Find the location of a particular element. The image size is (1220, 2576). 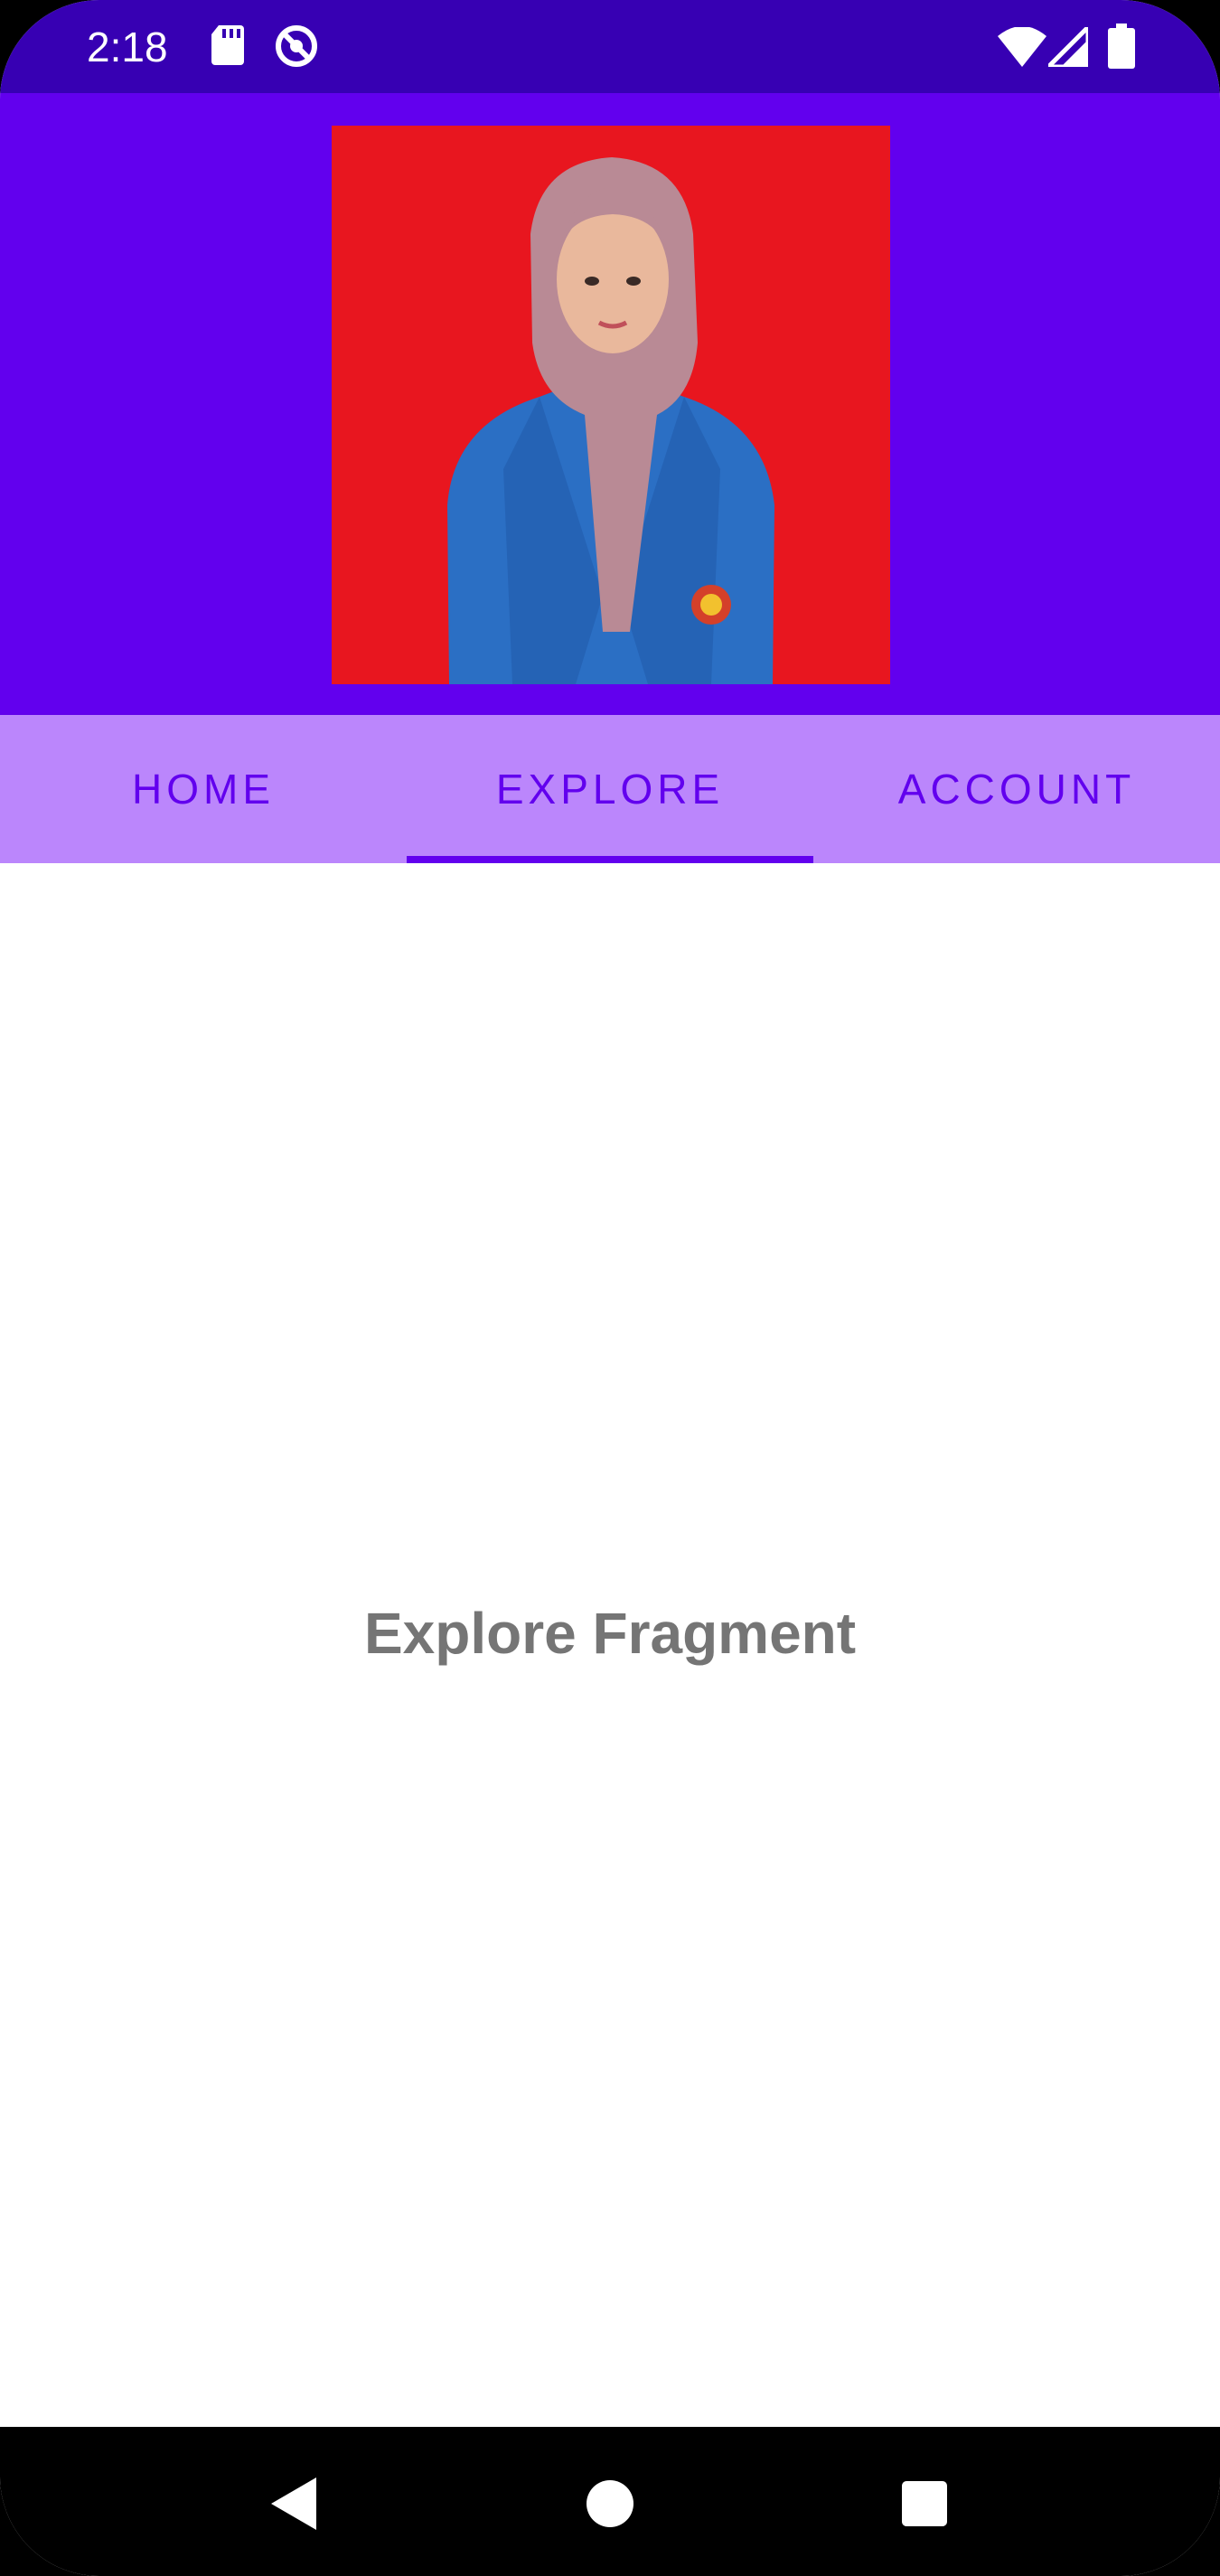

back-icon is located at coordinates (293, 2503).